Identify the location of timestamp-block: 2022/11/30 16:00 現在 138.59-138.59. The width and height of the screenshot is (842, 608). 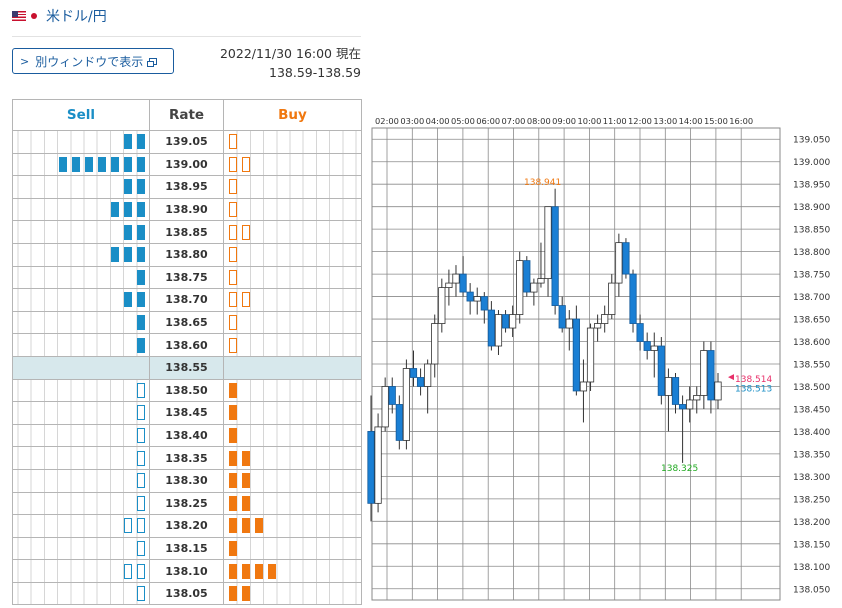
(290, 63).